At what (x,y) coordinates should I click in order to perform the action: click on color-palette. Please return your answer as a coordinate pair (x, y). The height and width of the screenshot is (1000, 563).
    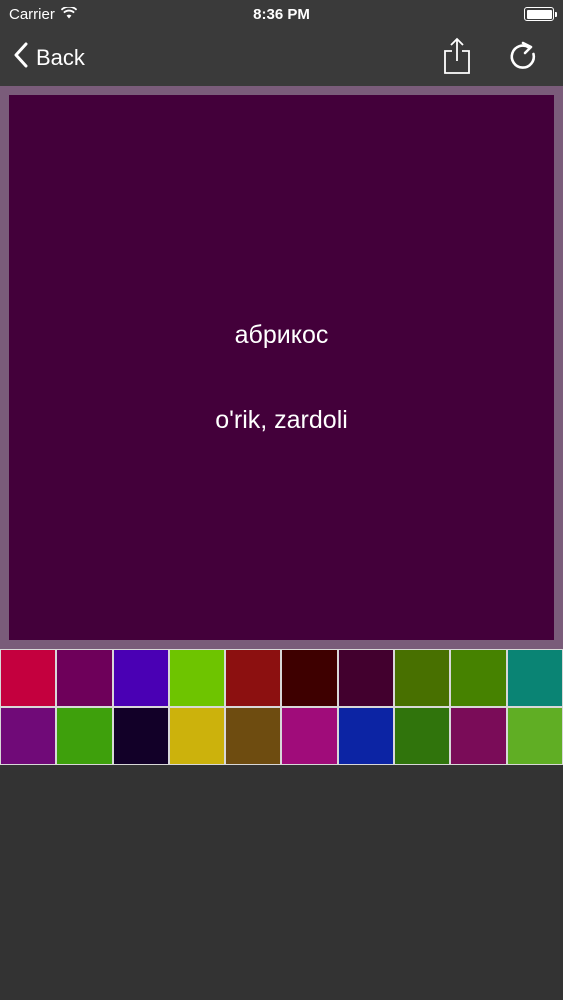
    Looking at the image, I should click on (281, 707).